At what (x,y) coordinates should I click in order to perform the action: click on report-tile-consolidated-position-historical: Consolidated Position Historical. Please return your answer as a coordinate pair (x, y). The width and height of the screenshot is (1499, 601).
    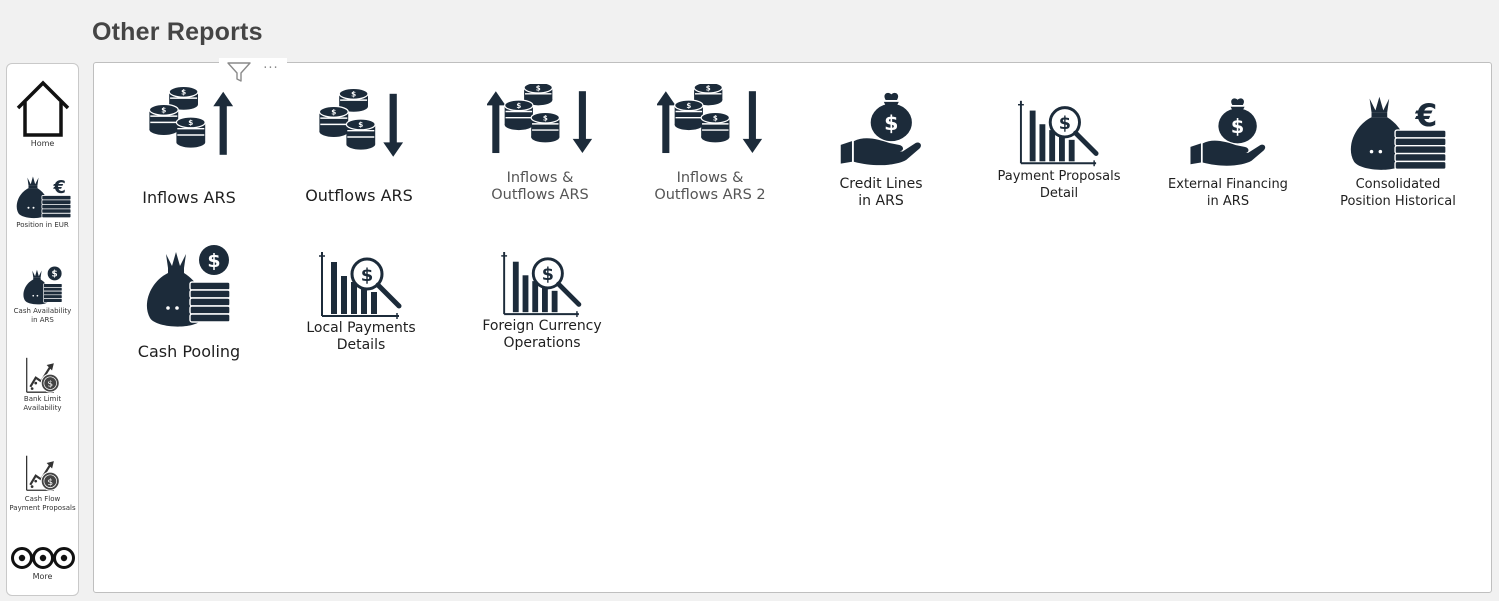
    Looking at the image, I should click on (1398, 149).